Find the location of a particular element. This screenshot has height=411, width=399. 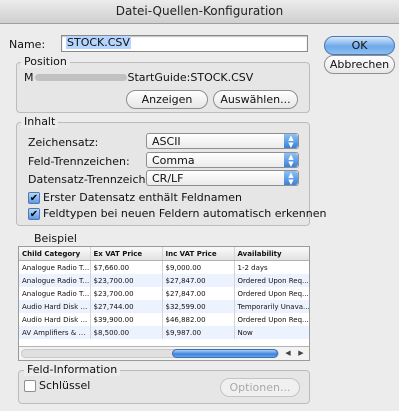

window-title: Datei-Quellen-Konfiguration is located at coordinates (199, 12).